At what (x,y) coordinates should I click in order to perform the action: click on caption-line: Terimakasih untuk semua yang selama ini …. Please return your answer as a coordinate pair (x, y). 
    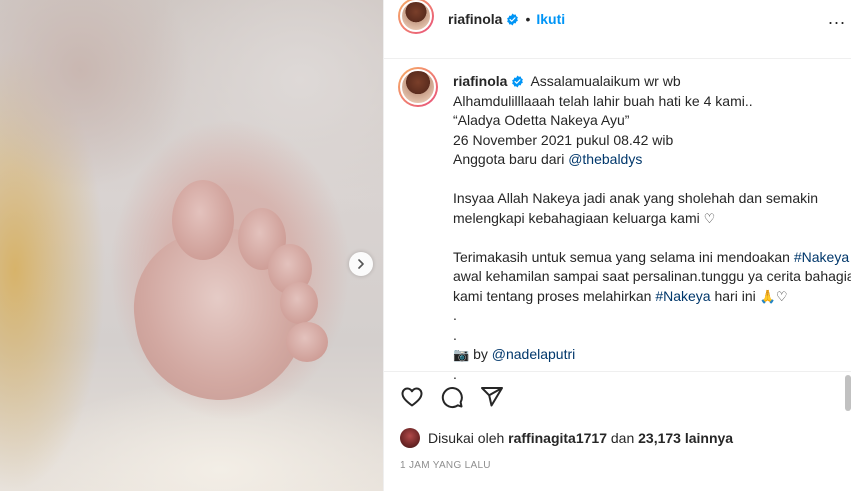
    Looking at the image, I should click on (623, 256).